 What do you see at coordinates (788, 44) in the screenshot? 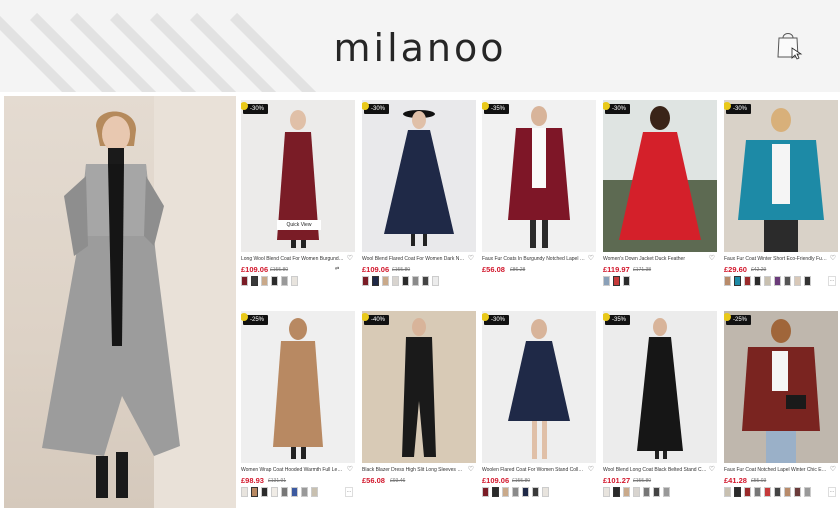
I see `shopping-bag-icon` at bounding box center [788, 44].